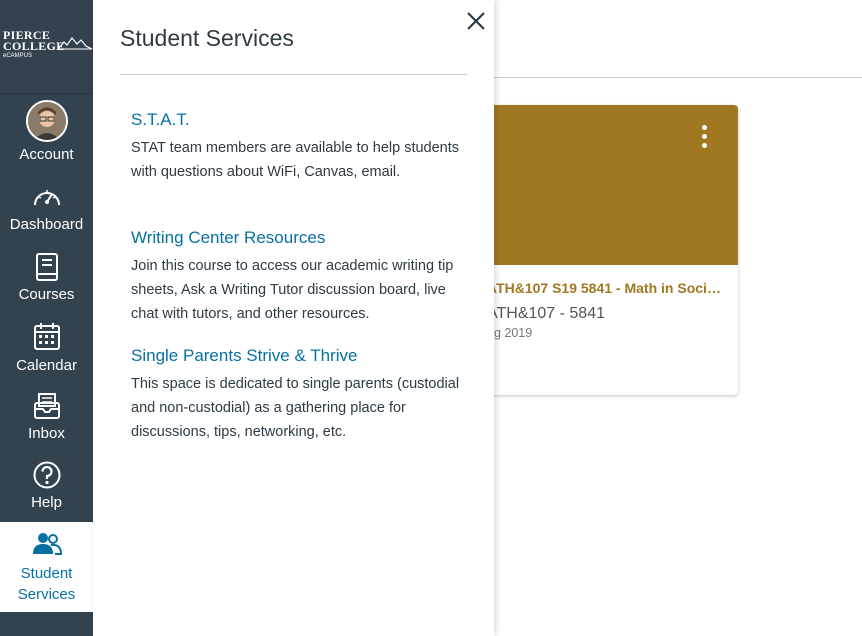  Describe the element at coordinates (46, 365) in the screenshot. I see `nav-calendar-label: Calendar` at that location.